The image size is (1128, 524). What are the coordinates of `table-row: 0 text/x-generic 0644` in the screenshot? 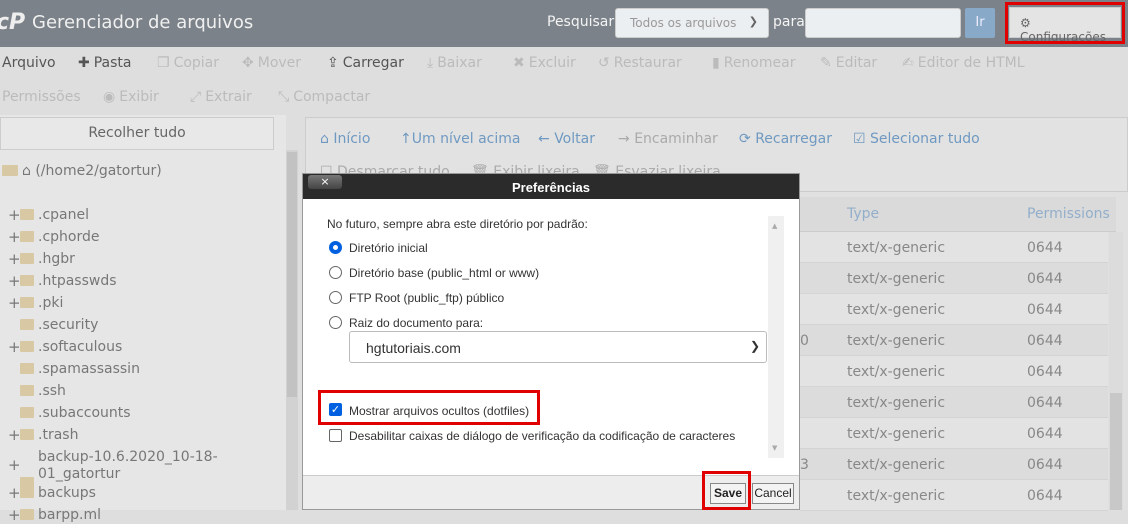 It's located at (954, 340).